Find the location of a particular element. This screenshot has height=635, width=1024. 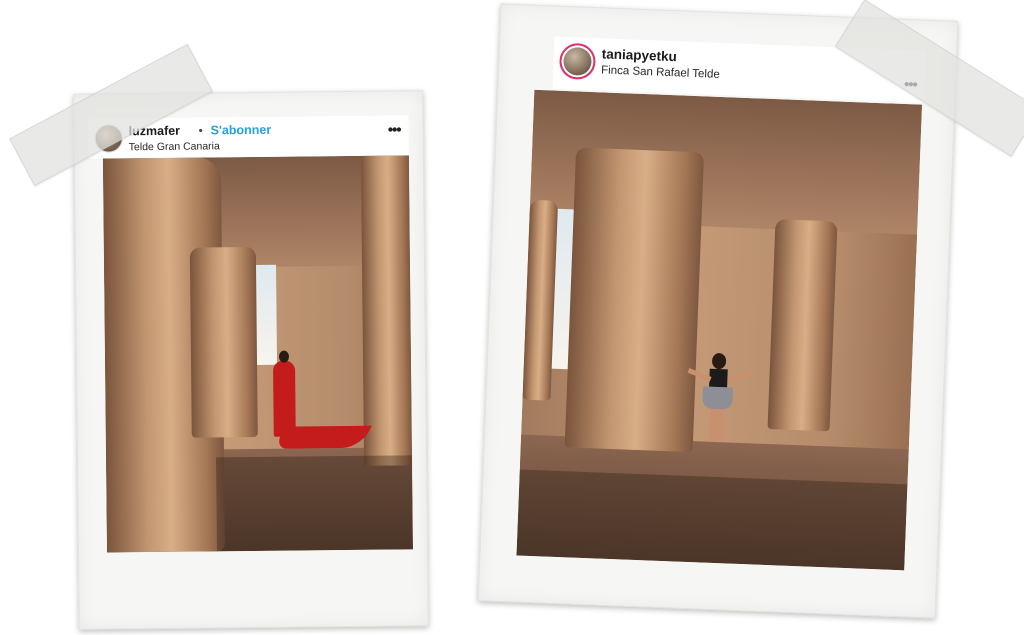

figure-skirt is located at coordinates (718, 398).